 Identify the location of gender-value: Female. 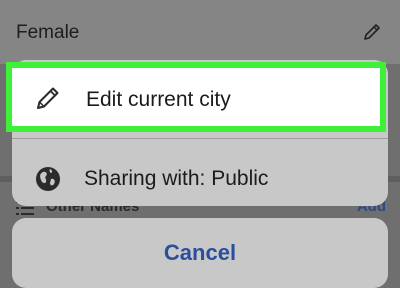
(48, 32).